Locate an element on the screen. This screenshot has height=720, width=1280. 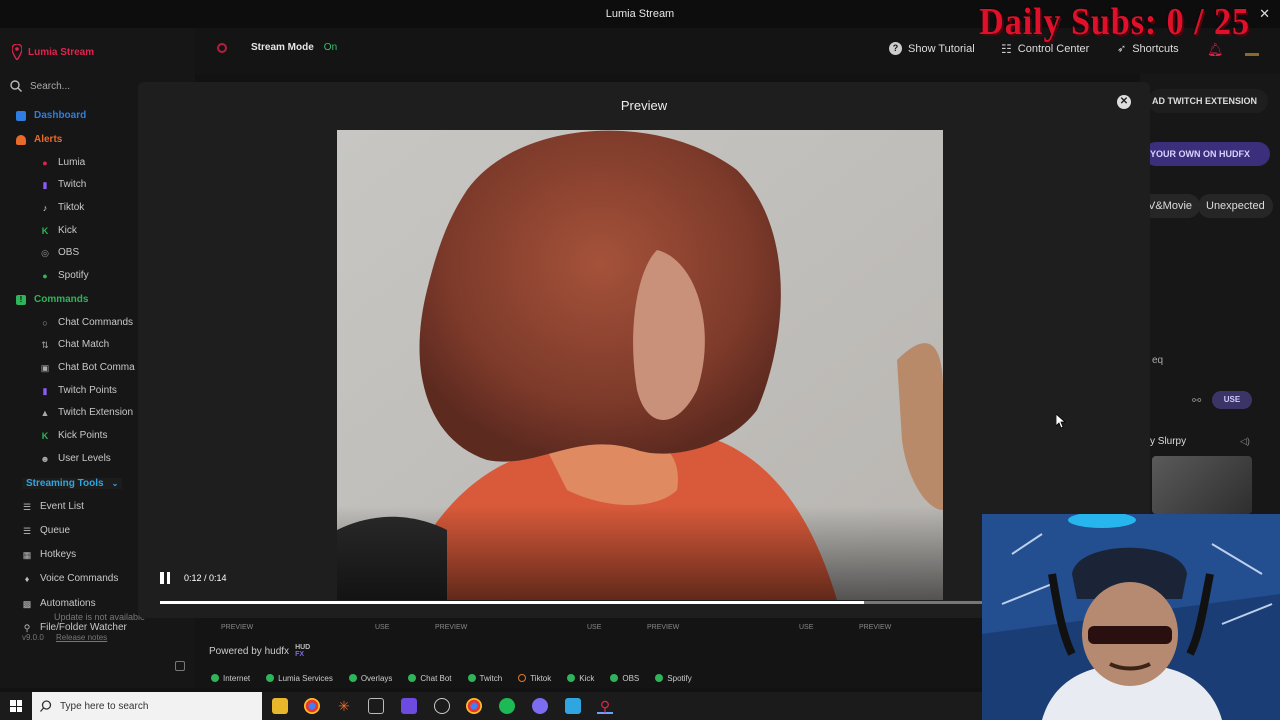
sidebar-item-hotkeys: ▦ Hotkeys is located at coordinates (49, 554).